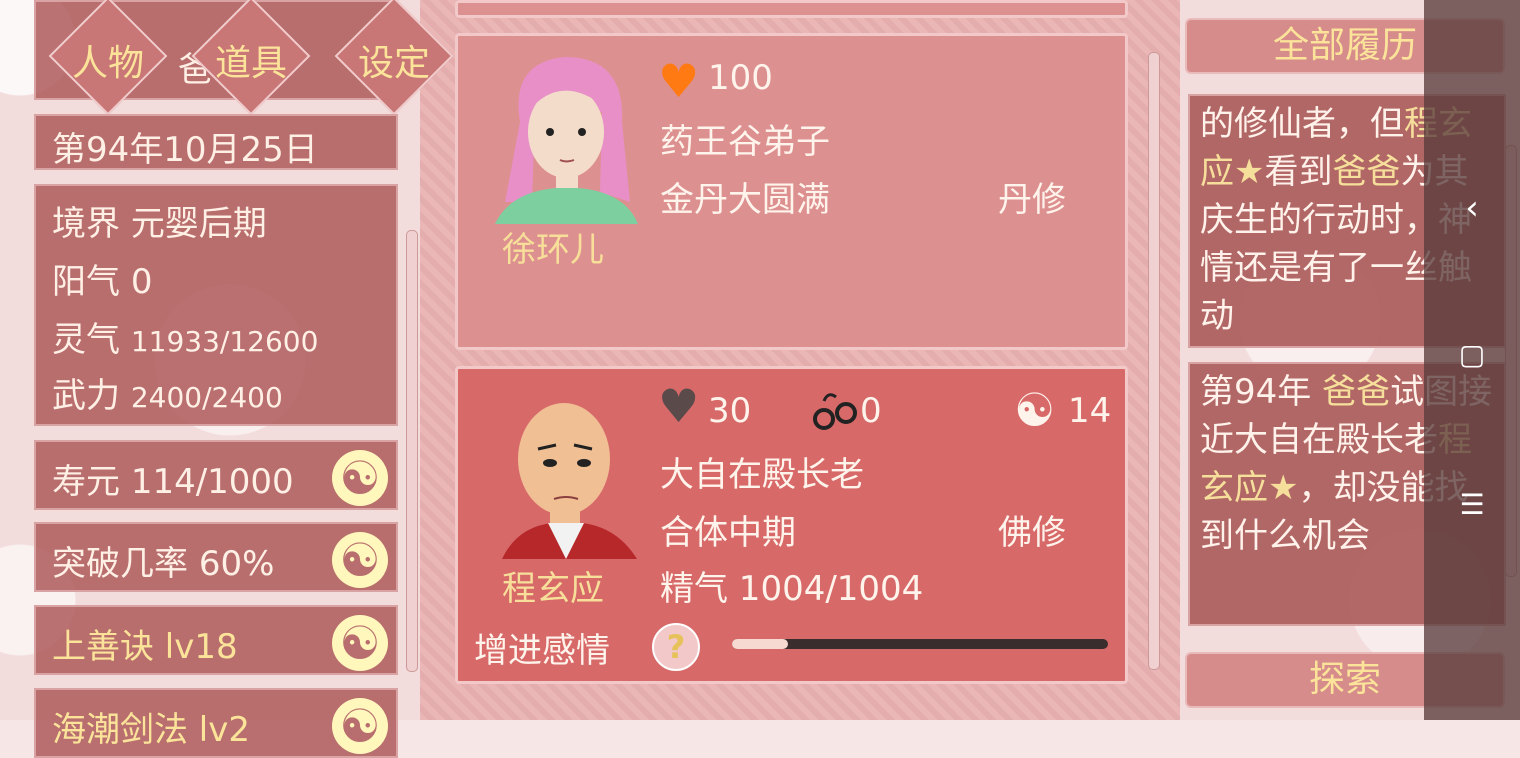  Describe the element at coordinates (141, 282) in the screenshot. I see `yang-value: 0` at that location.